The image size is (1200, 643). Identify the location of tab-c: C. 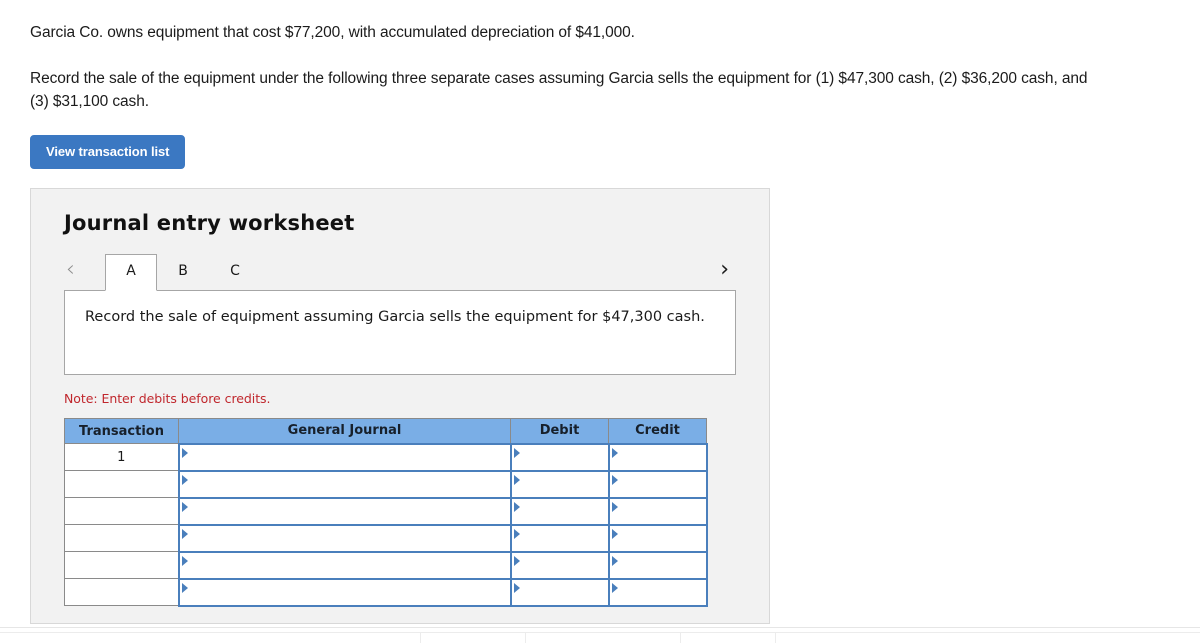
(235, 272).